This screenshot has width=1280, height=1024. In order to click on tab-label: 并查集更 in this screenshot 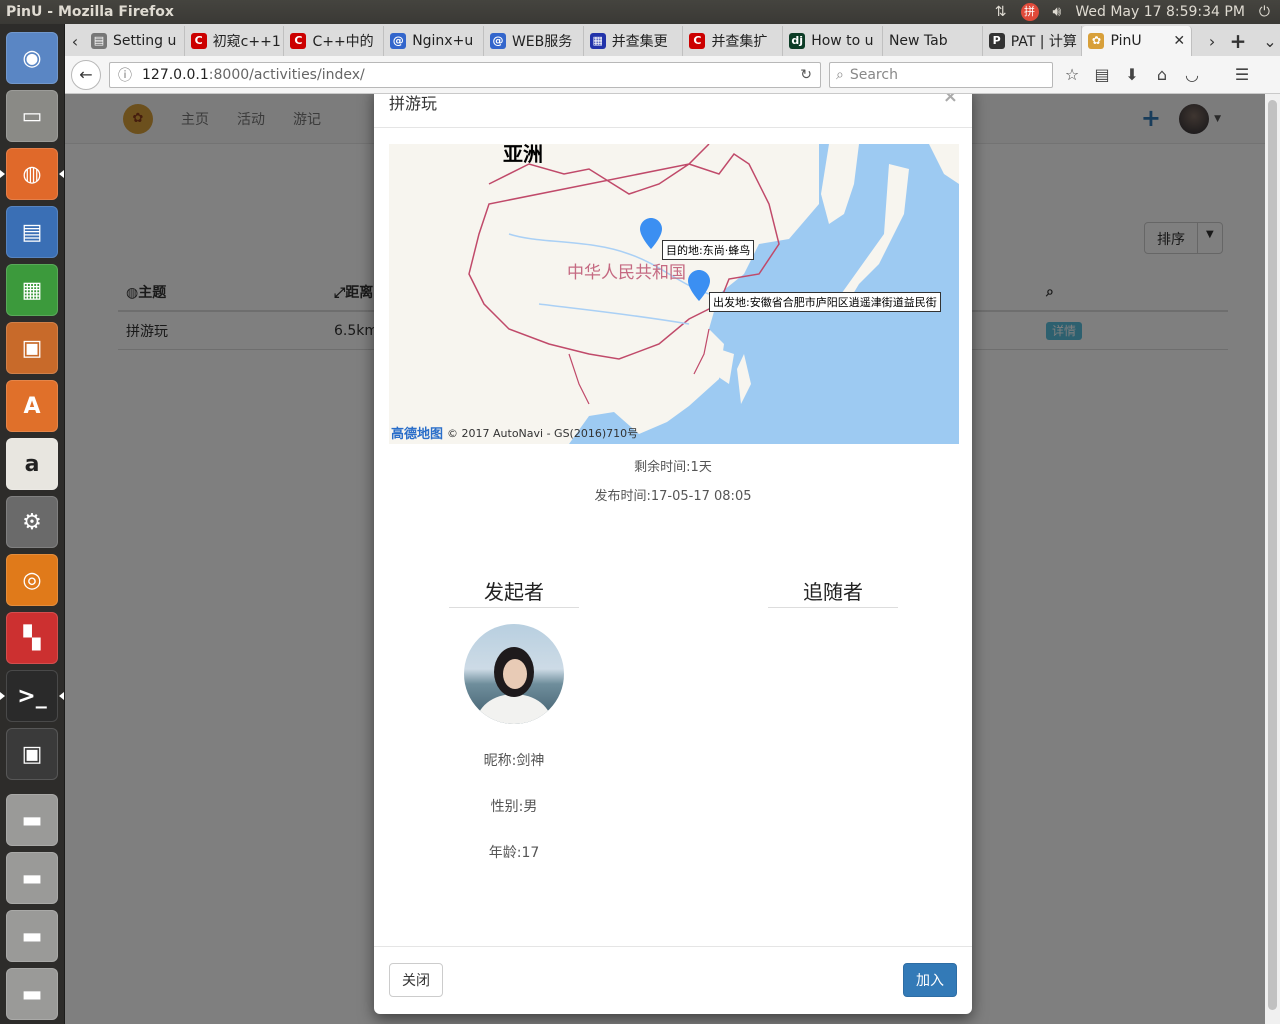, I will do `click(639, 42)`.